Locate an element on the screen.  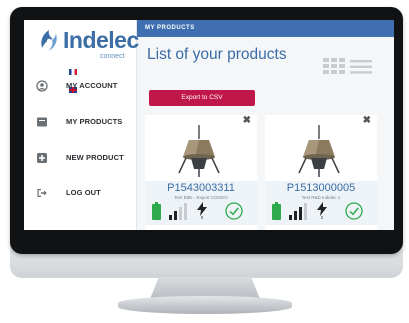
sidebar-item-label: MY ACCOUNT is located at coordinates (92, 85).